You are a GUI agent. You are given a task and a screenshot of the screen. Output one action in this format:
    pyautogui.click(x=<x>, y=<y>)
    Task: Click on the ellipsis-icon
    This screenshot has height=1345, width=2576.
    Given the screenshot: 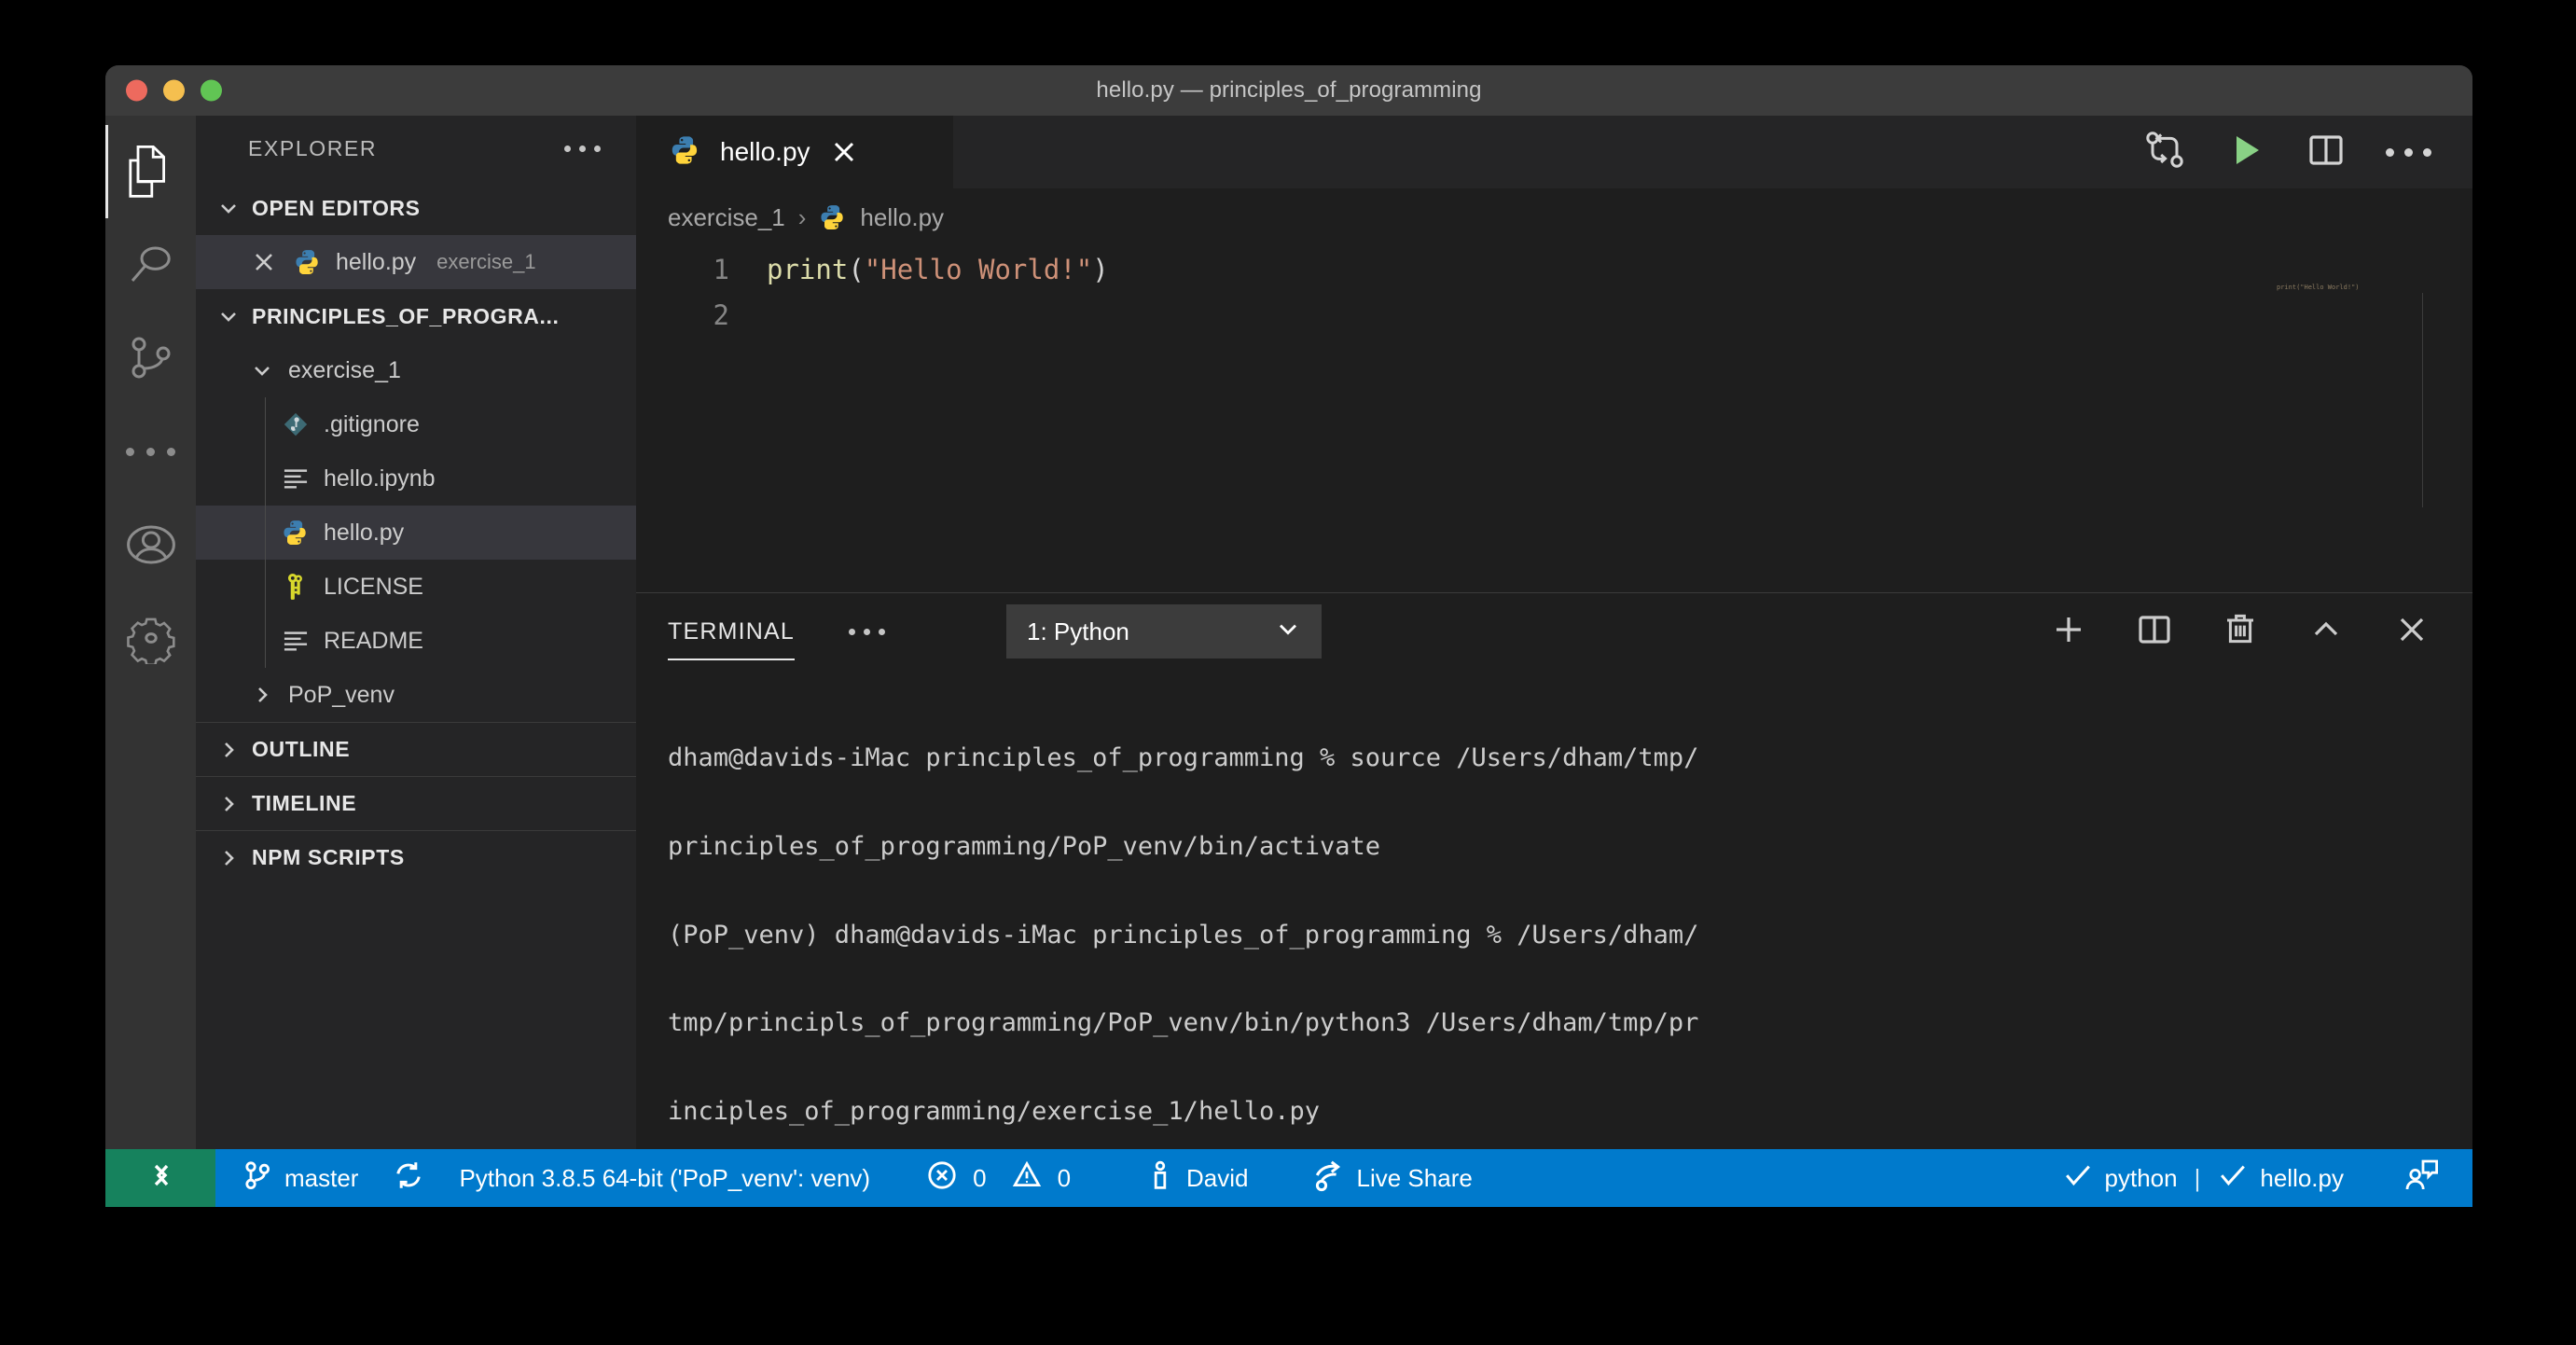 What is the action you would take?
    pyautogui.click(x=2408, y=152)
    